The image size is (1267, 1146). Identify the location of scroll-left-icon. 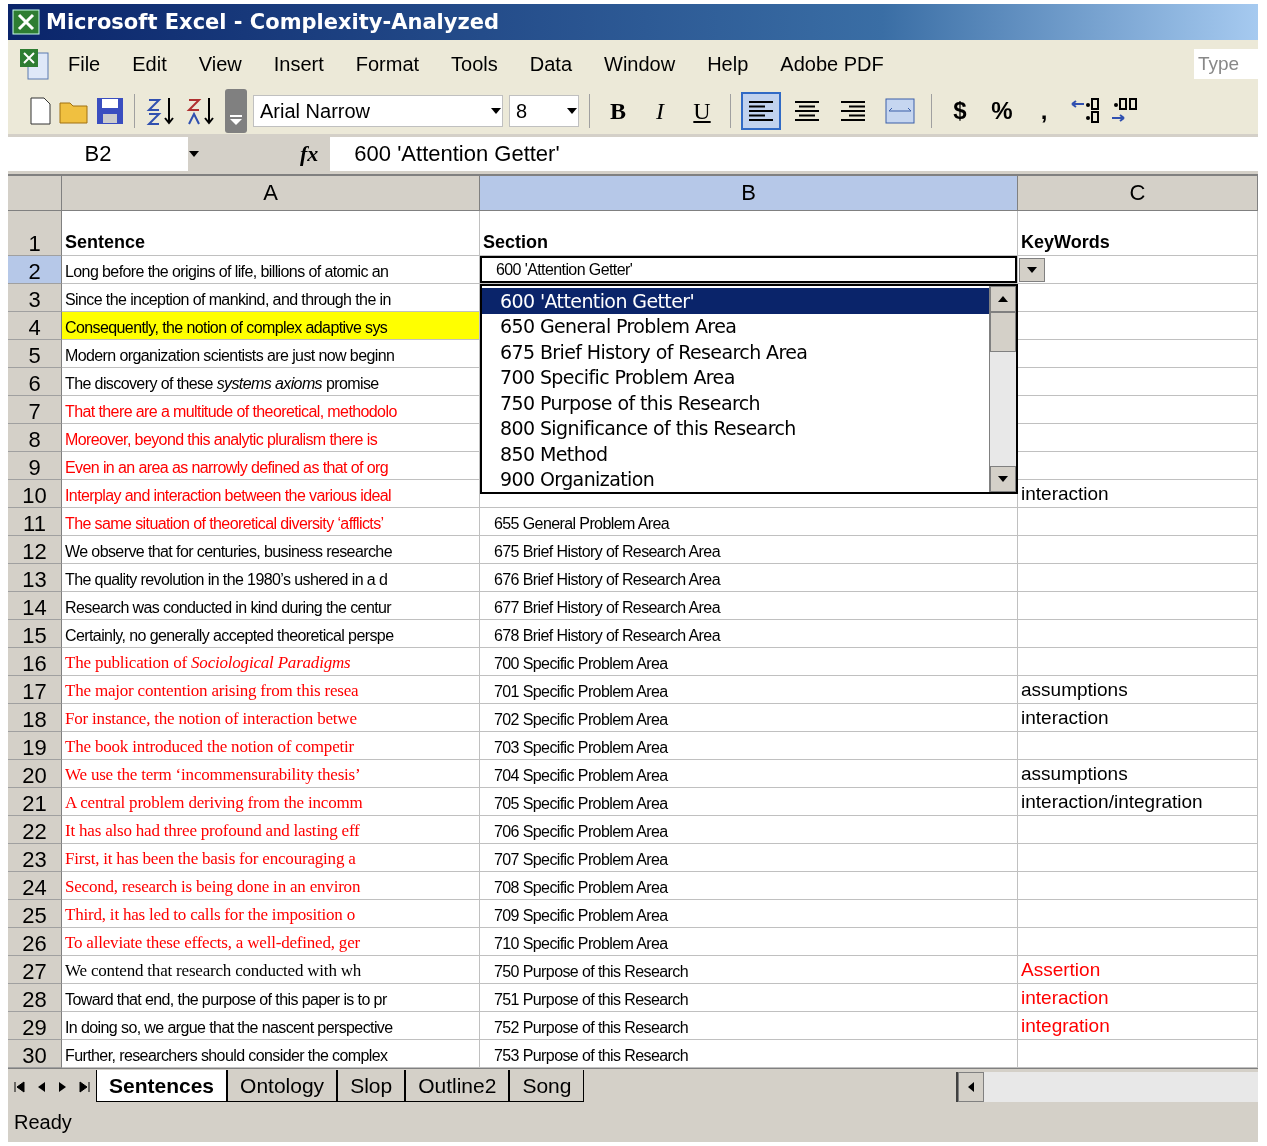
(971, 1087).